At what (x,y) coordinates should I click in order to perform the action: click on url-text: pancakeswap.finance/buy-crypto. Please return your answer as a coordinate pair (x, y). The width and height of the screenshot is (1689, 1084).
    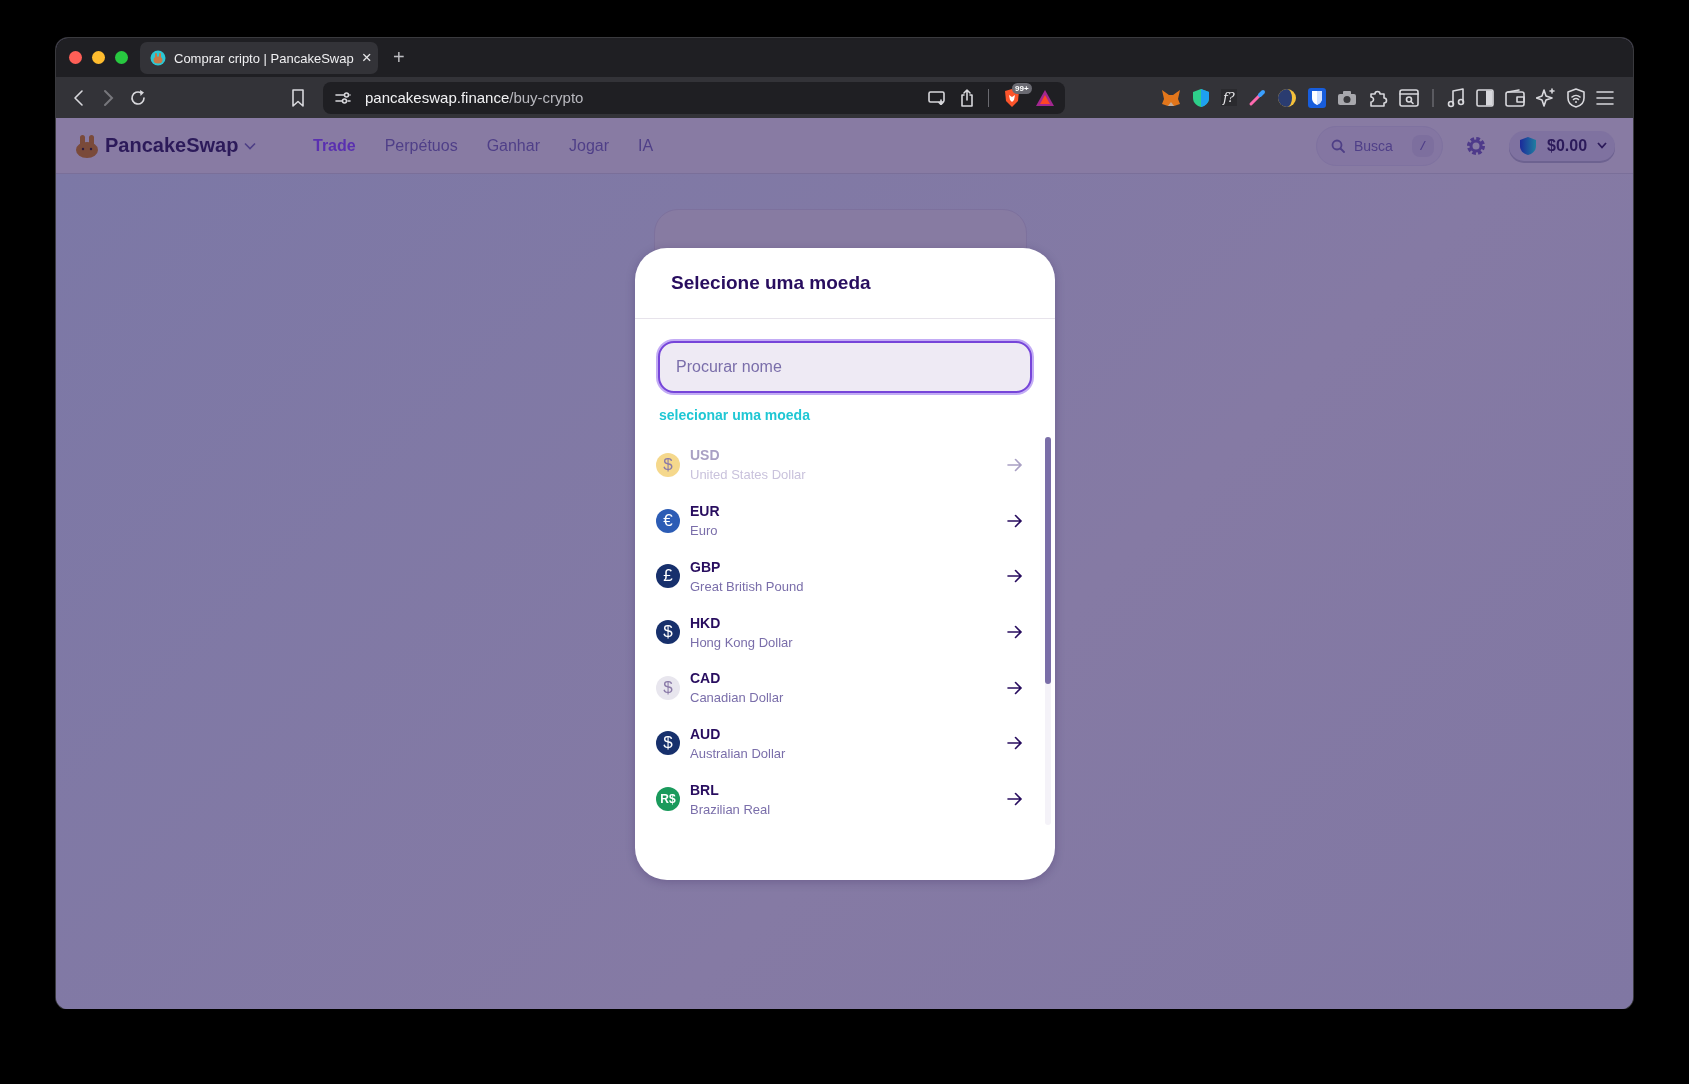
    Looking at the image, I should click on (475, 97).